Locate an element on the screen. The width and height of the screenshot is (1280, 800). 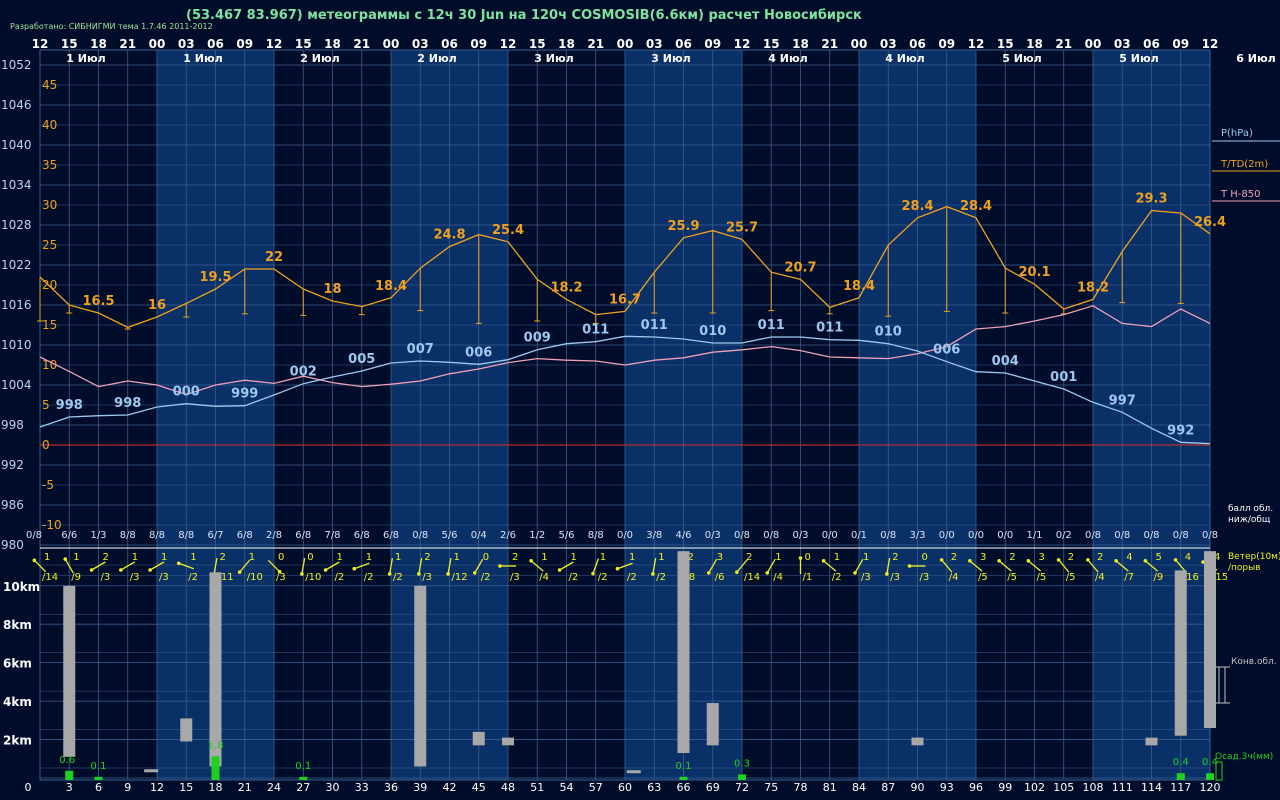
temp-tick-label: 45 is located at coordinates (49, 85).